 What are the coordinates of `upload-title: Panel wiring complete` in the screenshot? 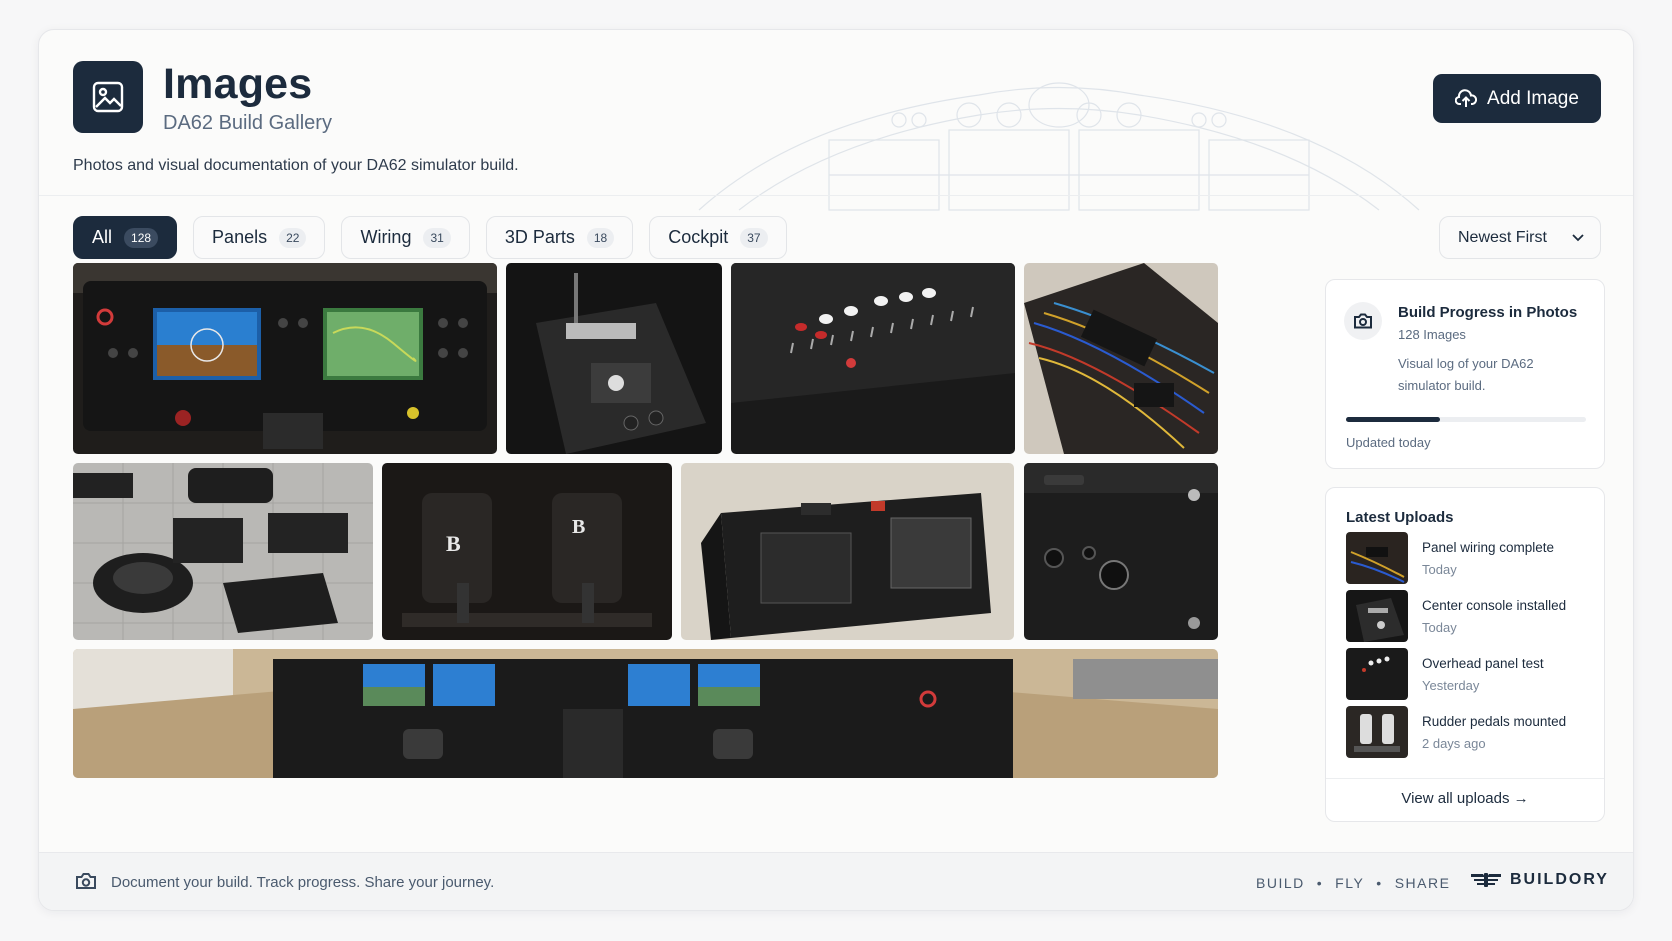 It's located at (1488, 547).